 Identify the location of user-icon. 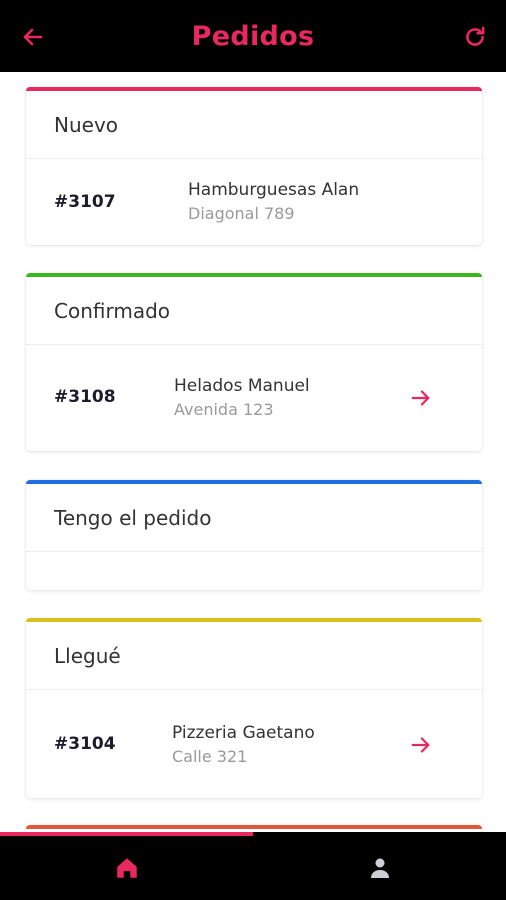
(379, 868).